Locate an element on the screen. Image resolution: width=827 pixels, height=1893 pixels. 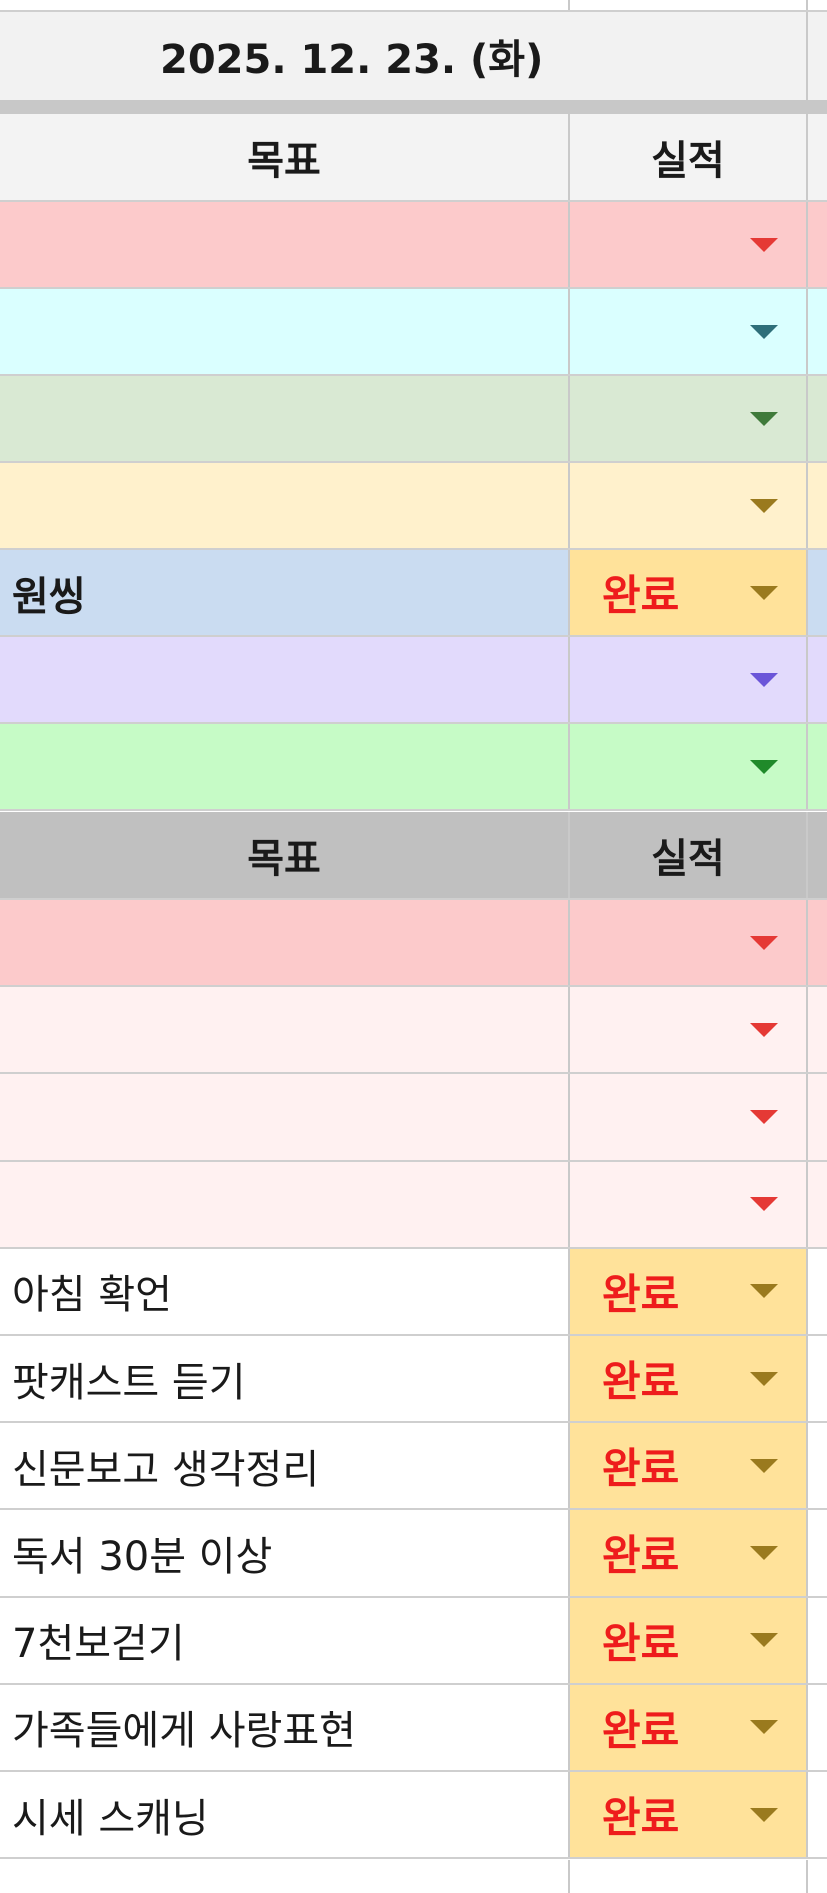
goal-cell: 7천보걷기 is located at coordinates (285, 1640).